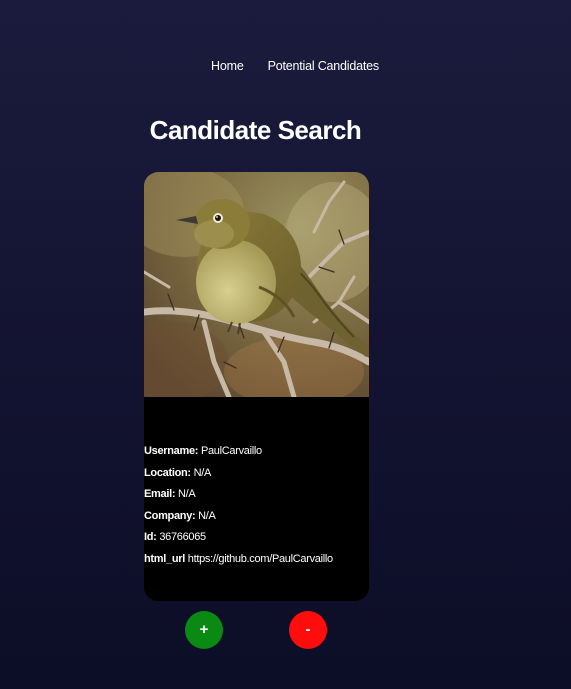  What do you see at coordinates (260, 558) in the screenshot?
I see `html-url-value: https://github.com/PaulCarvaillo` at bounding box center [260, 558].